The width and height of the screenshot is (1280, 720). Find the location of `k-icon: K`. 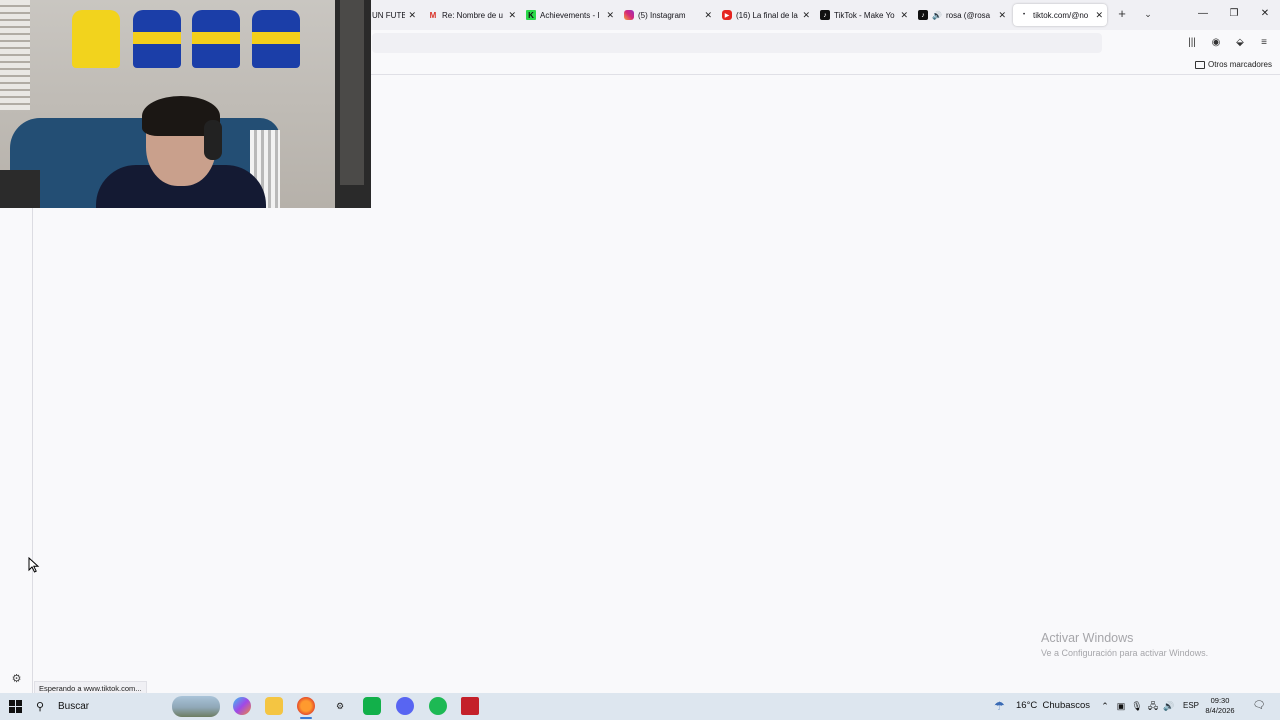

k-icon: K is located at coordinates (531, 15).